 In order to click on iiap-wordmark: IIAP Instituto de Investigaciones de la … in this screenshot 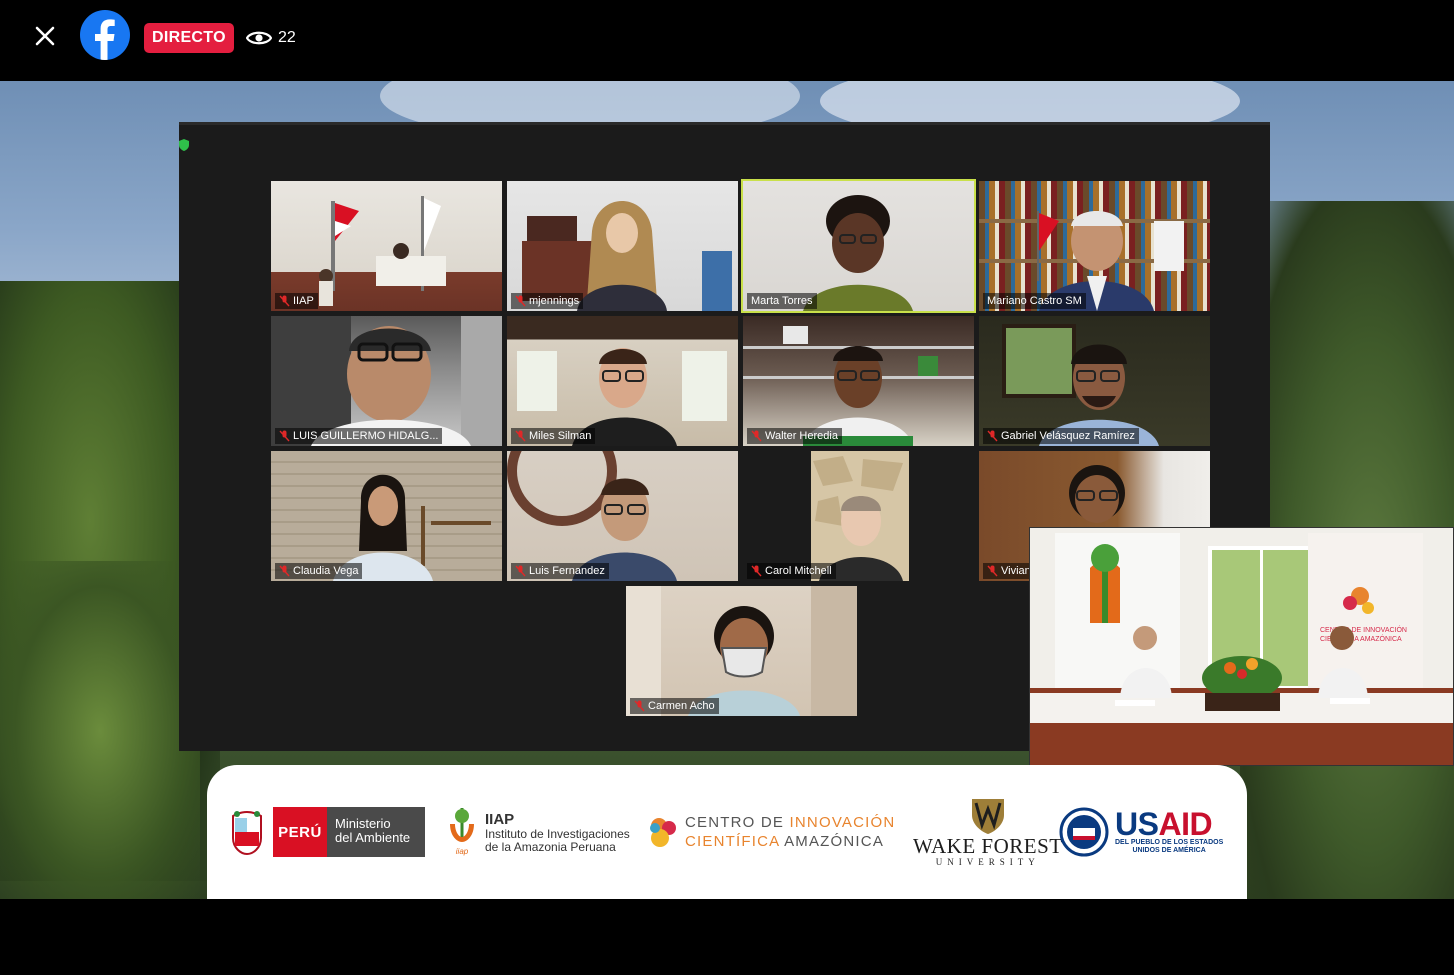, I will do `click(557, 832)`.